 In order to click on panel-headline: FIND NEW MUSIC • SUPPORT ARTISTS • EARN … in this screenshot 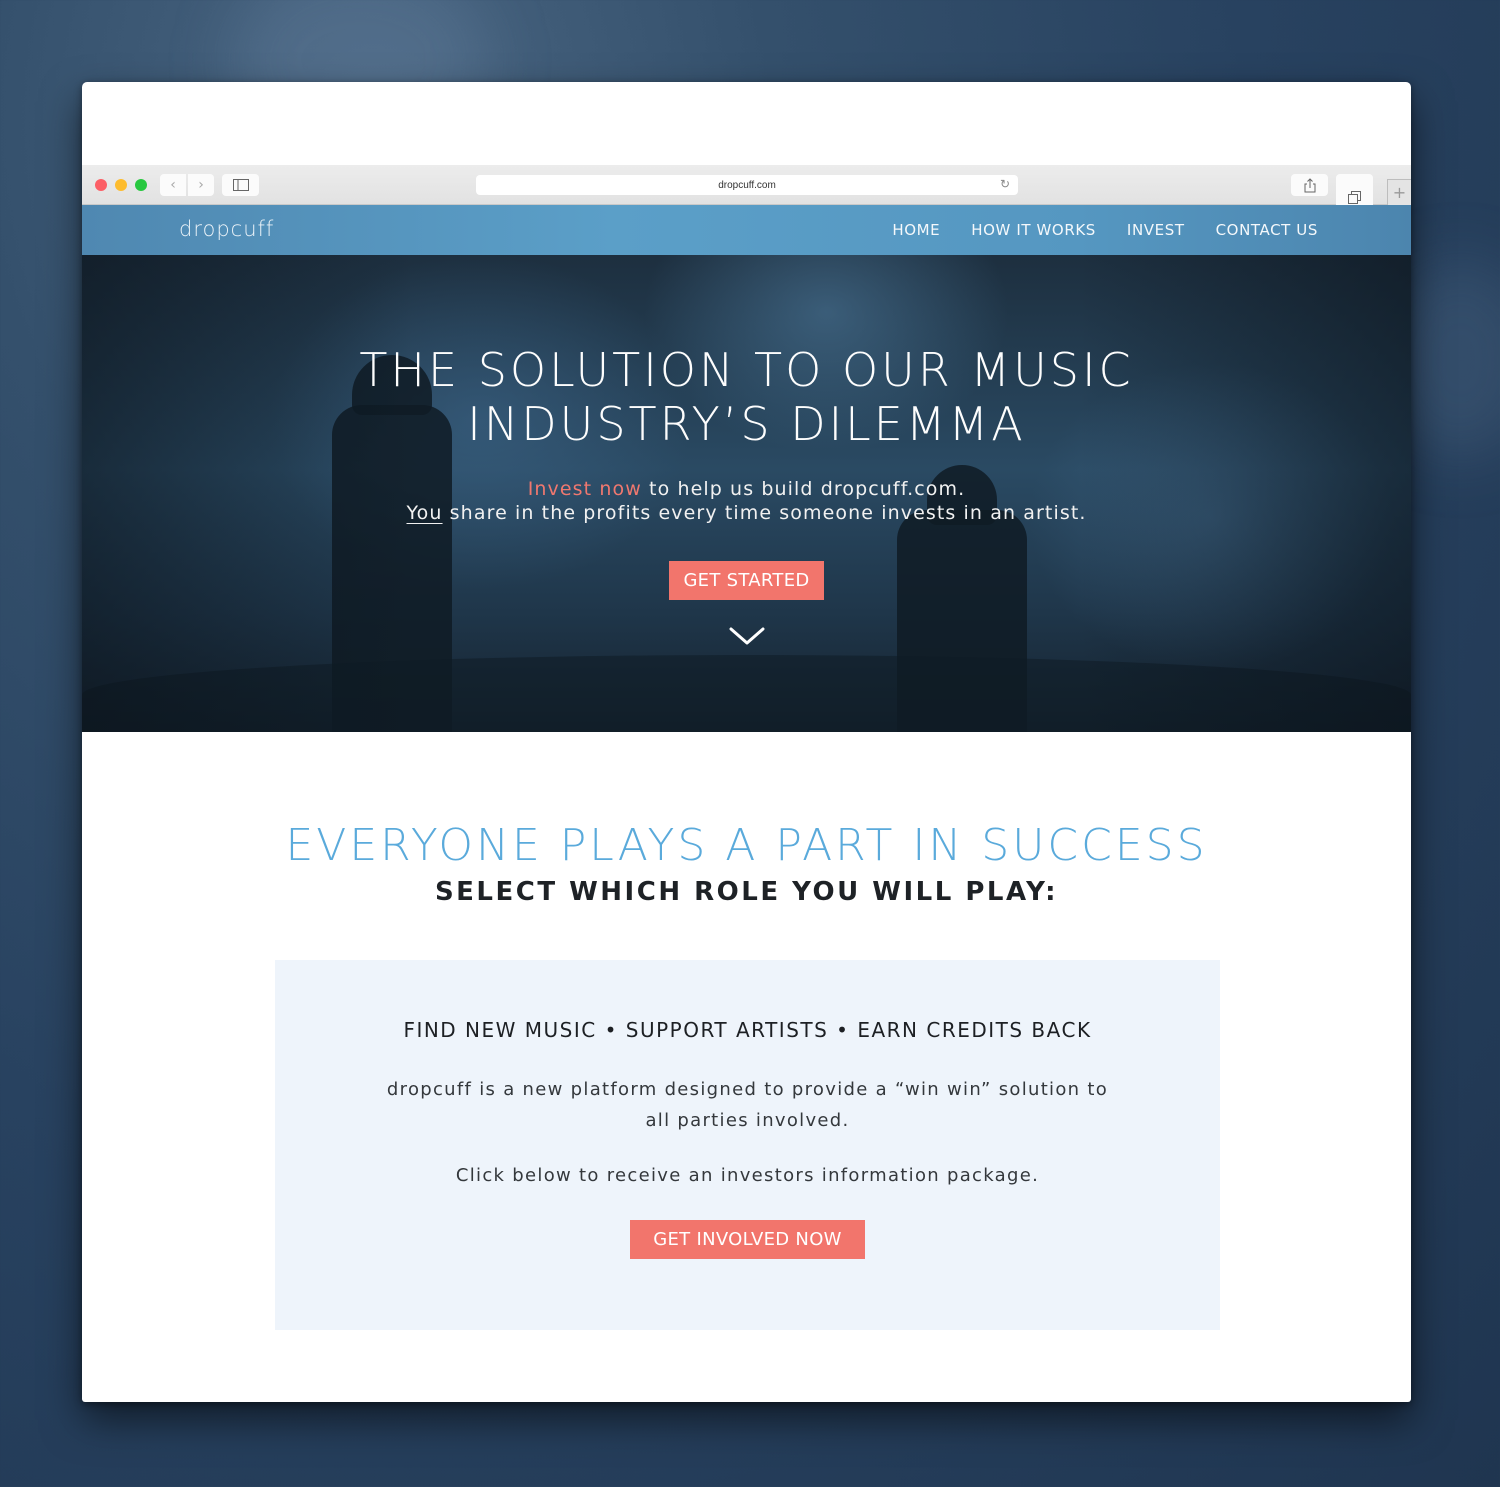, I will do `click(747, 1030)`.